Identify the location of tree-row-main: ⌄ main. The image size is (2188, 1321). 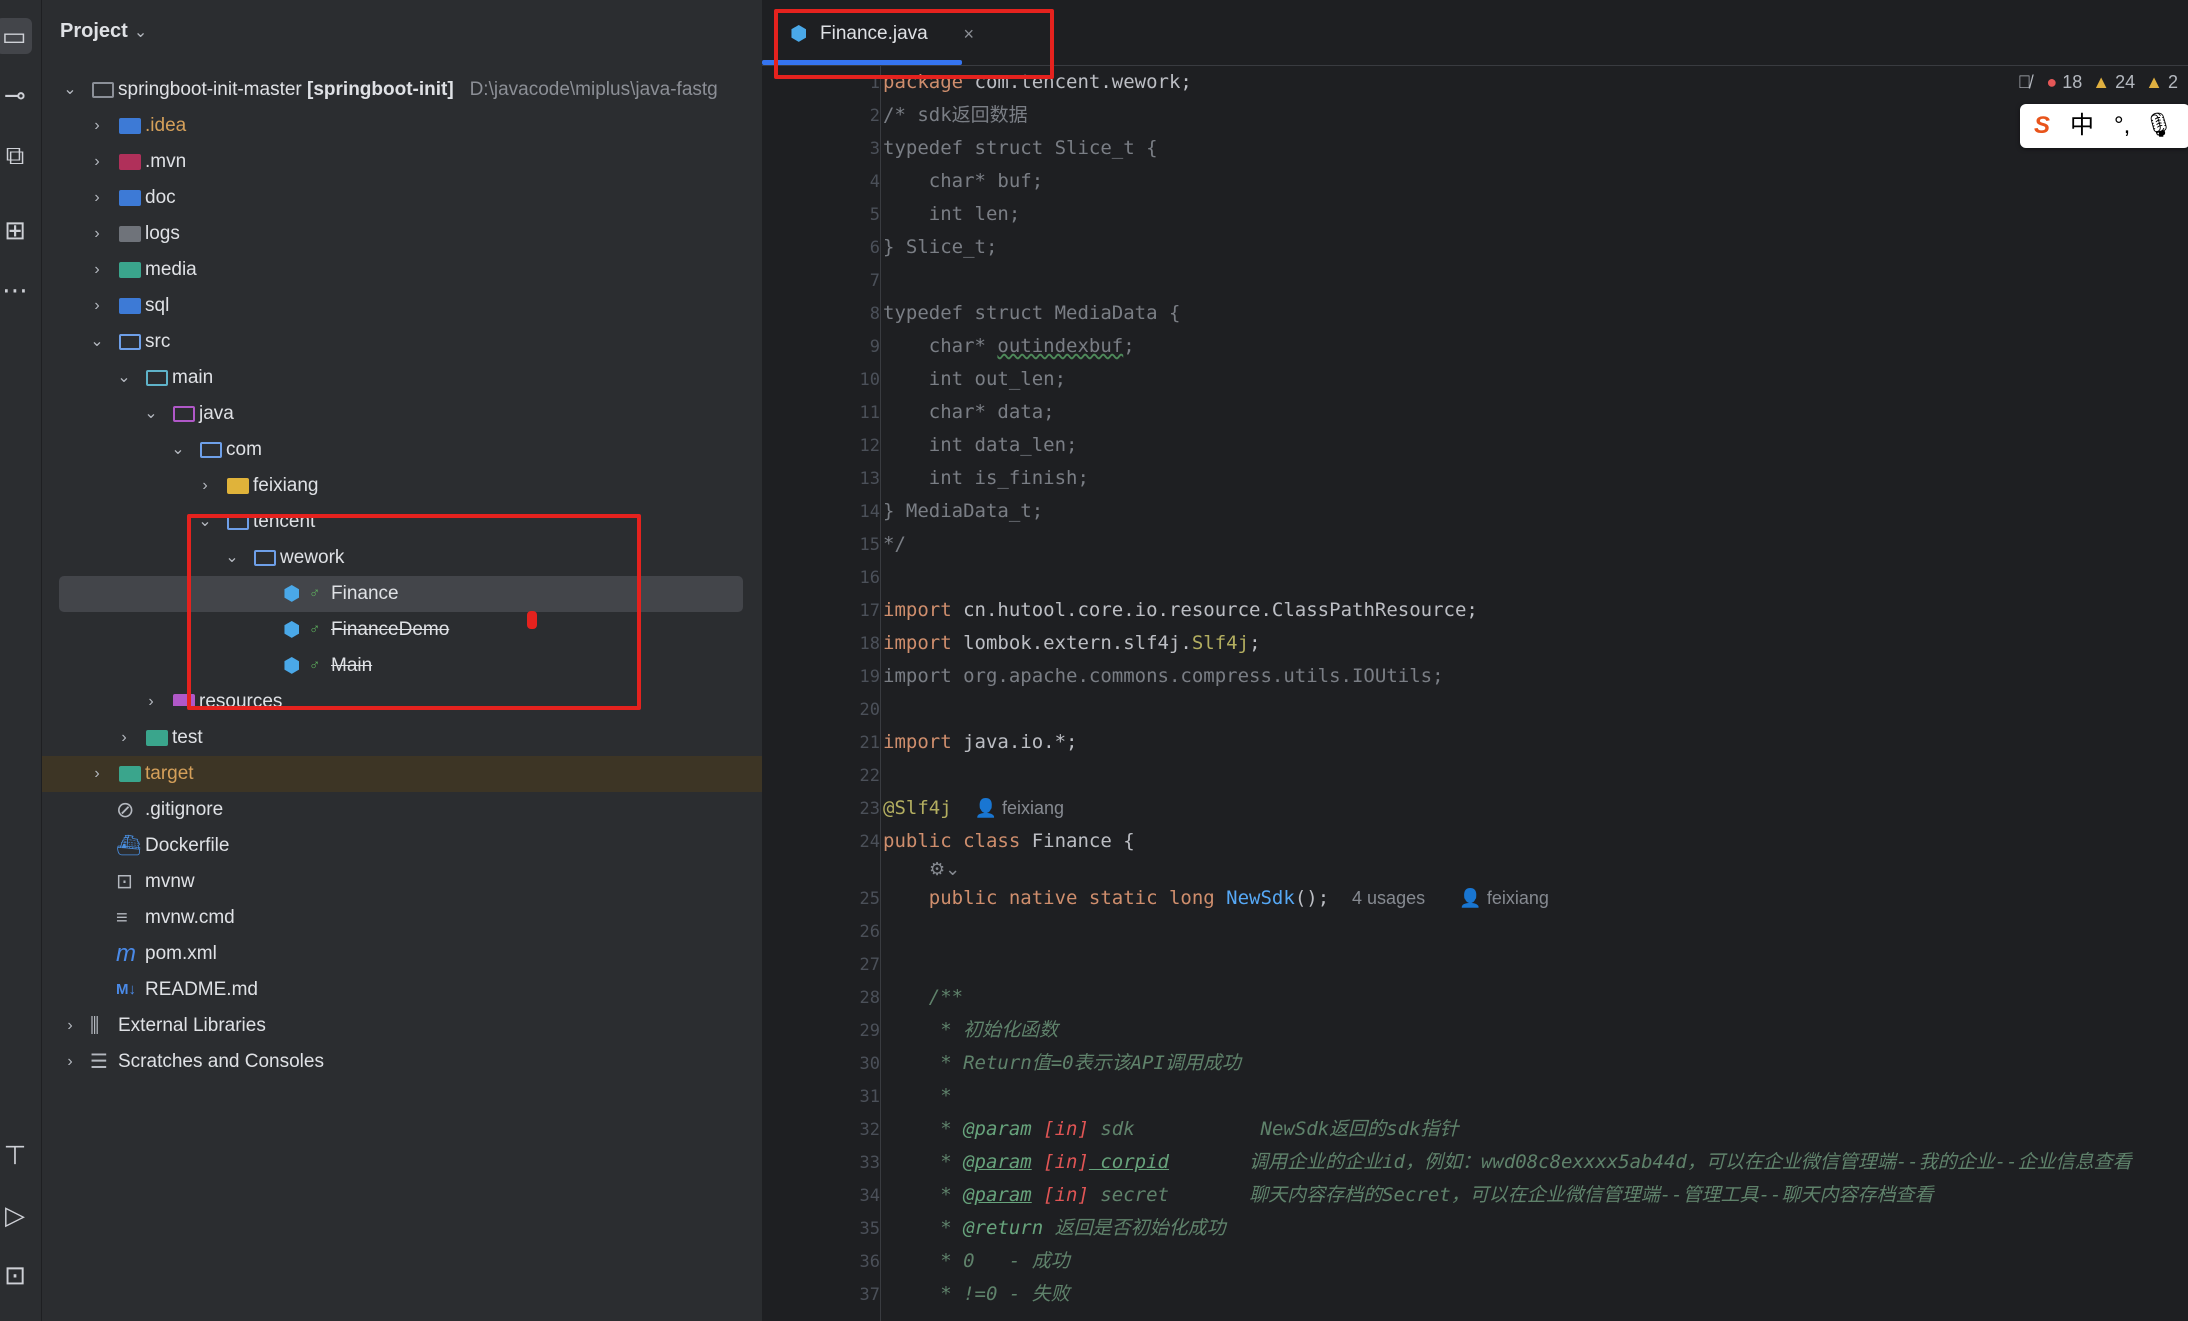
(402, 378).